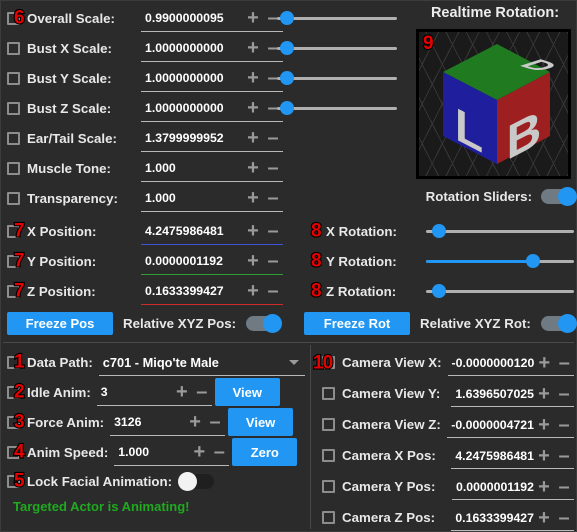 The height and width of the screenshot is (532, 577). What do you see at coordinates (156, 481) in the screenshot?
I see `lock-facial-row: 5 Lock Facial Animation:` at bounding box center [156, 481].